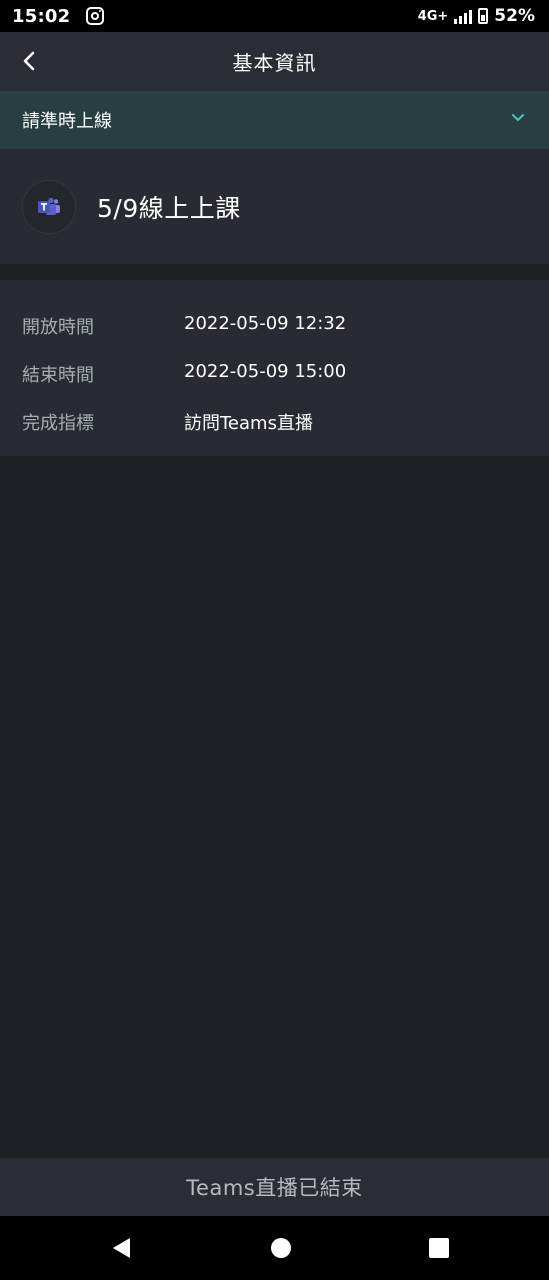  Describe the element at coordinates (41, 16) in the screenshot. I see `status-time: 15:02` at that location.